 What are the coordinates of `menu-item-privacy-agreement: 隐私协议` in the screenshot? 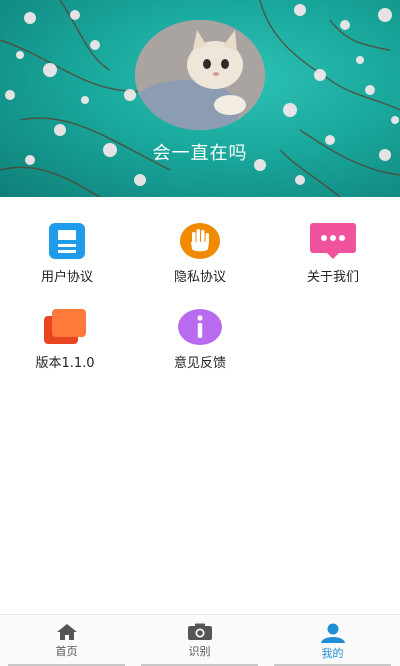 It's located at (200, 253).